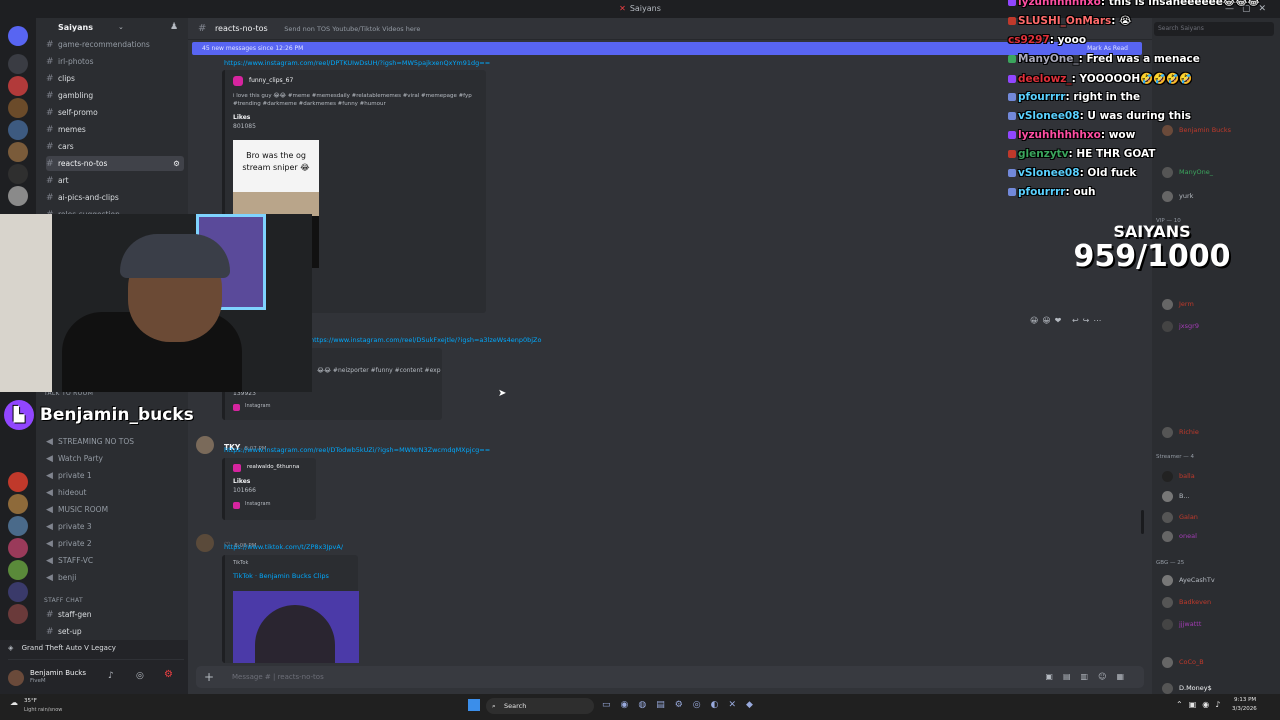 The image size is (1280, 720). What do you see at coordinates (1181, 624) in the screenshot?
I see `member-item: jjjwattt` at bounding box center [1181, 624].